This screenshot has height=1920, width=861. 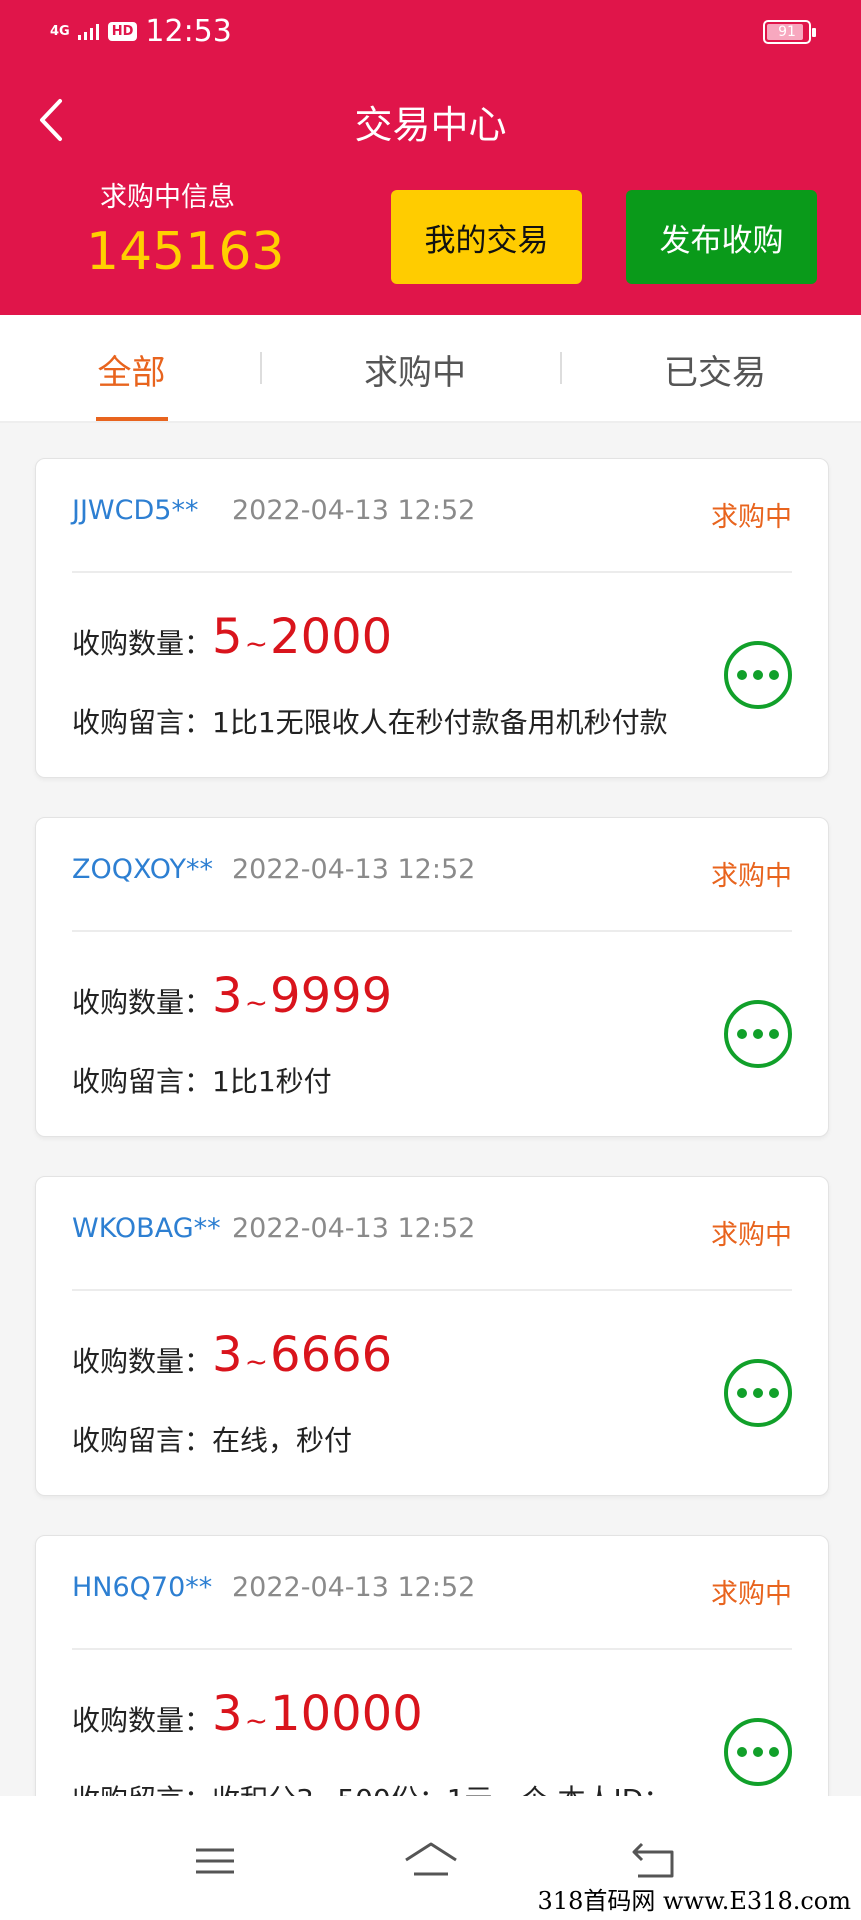 I want to click on message-text: 1比1无限收人在秒付款备用机秒付款, so click(x=440, y=722).